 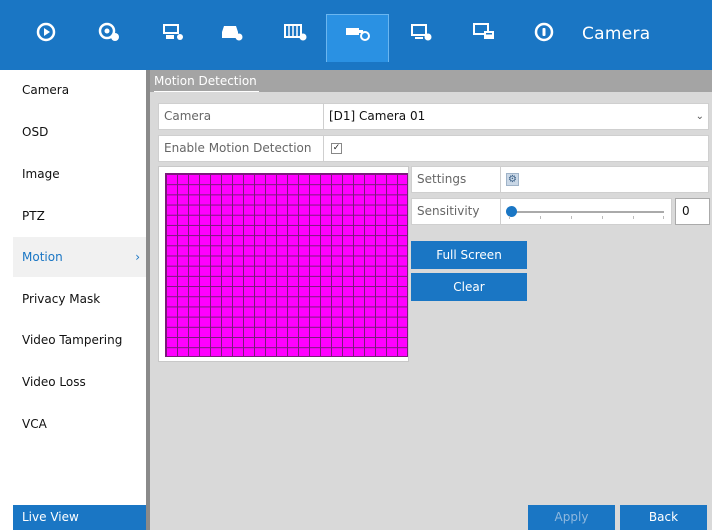 What do you see at coordinates (616, 34) in the screenshot?
I see `page-title: Camera` at bounding box center [616, 34].